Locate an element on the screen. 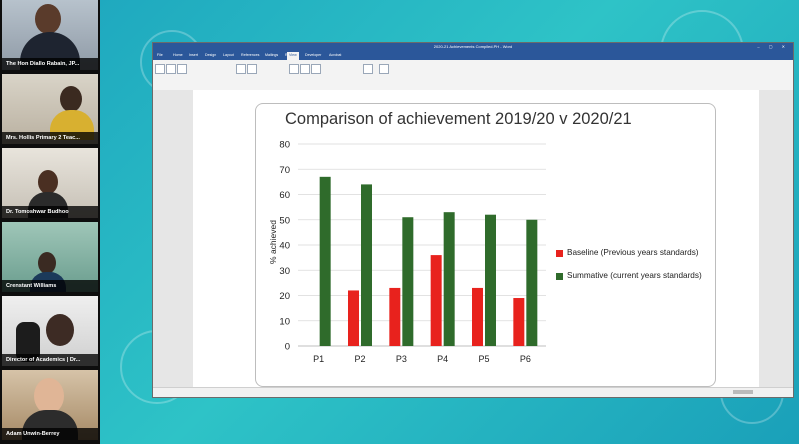  arrange-all-button is located at coordinates (305, 69).